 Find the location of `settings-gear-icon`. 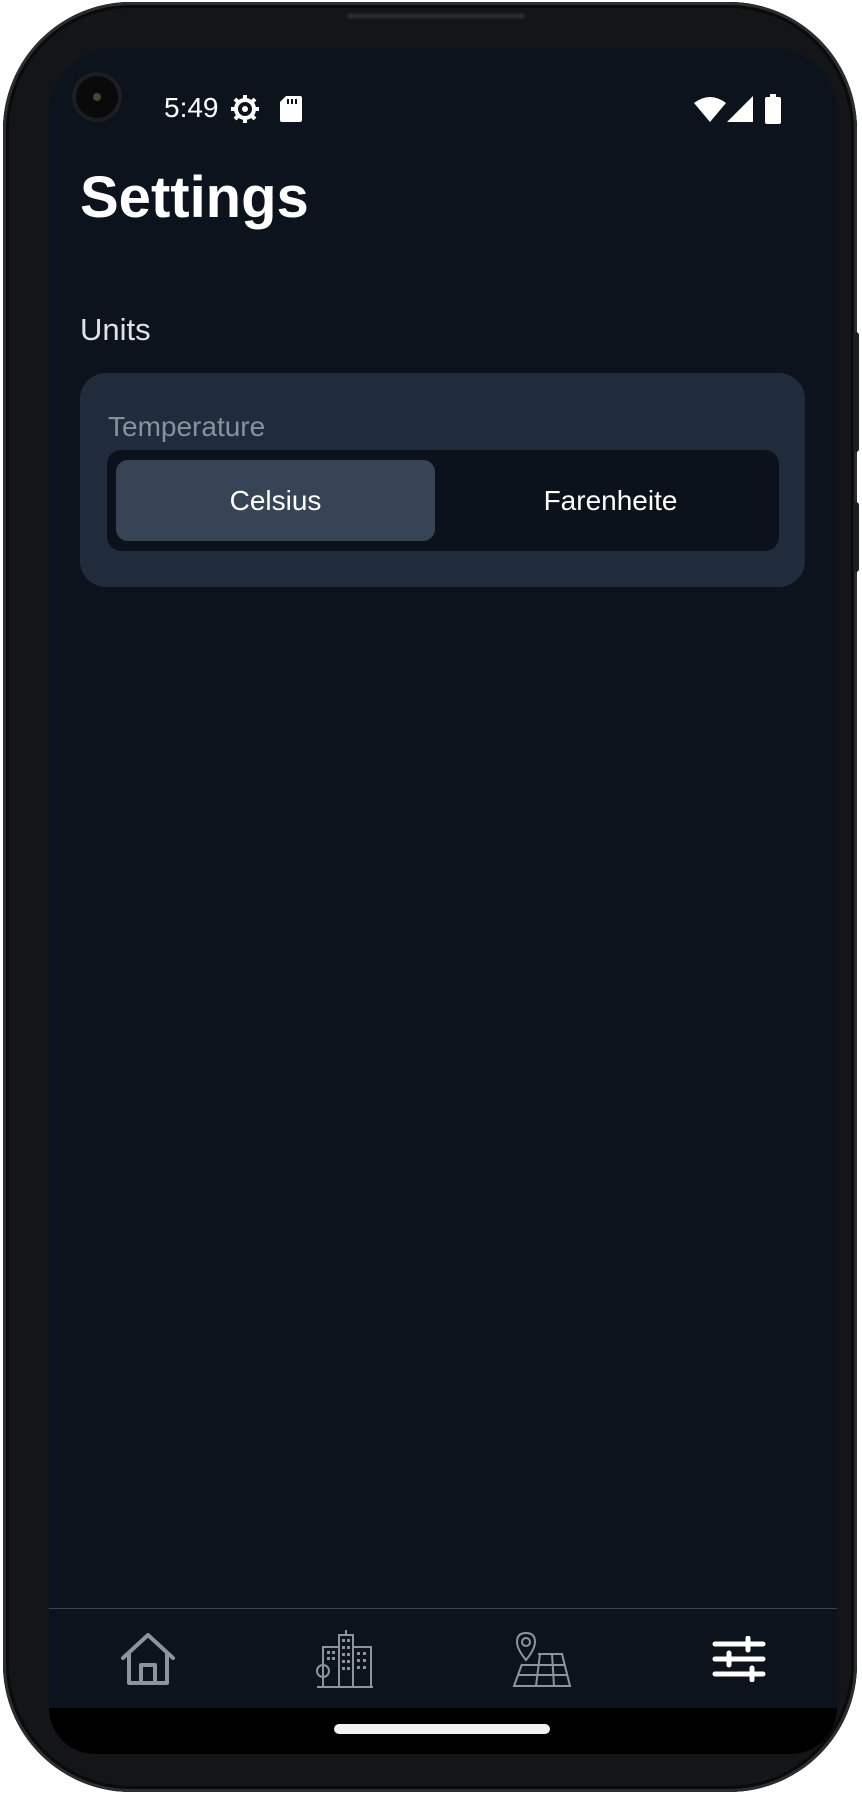

settings-gear-icon is located at coordinates (245, 109).